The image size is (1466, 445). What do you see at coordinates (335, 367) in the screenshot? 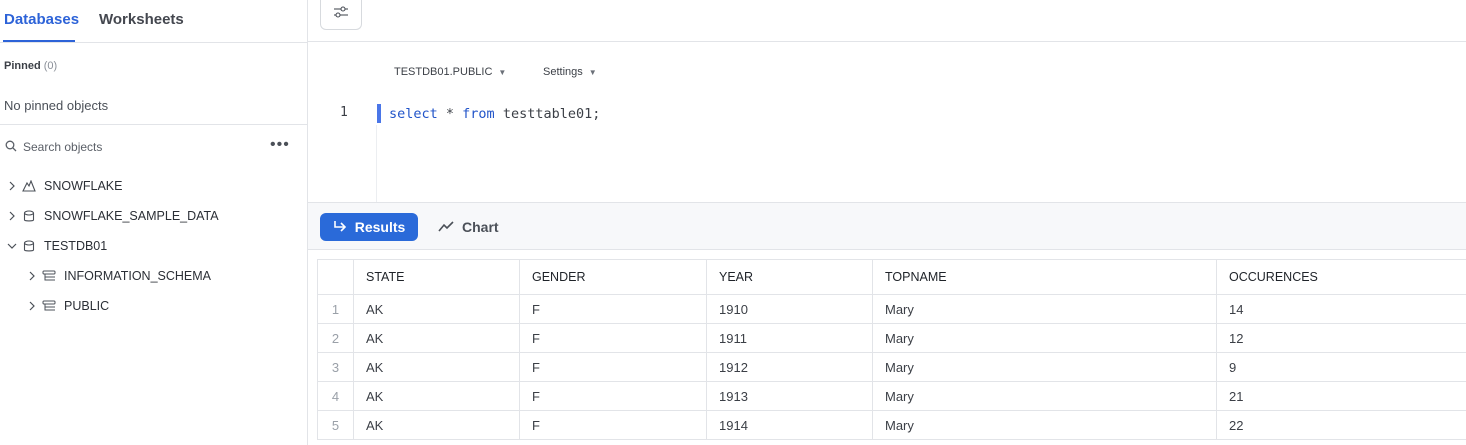
I see `row-number: 3` at bounding box center [335, 367].